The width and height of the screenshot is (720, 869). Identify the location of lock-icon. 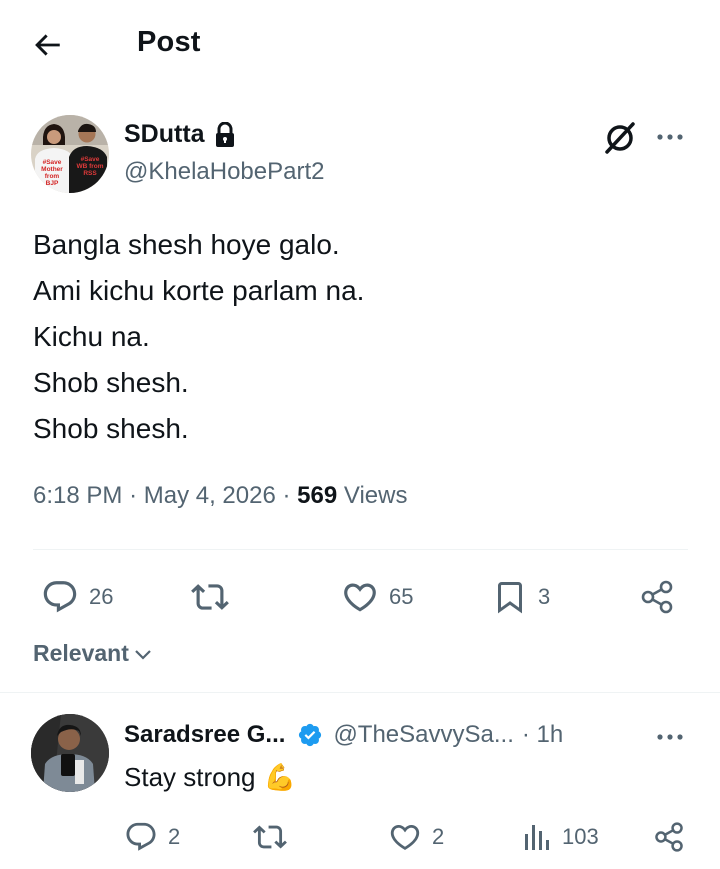
(225, 134).